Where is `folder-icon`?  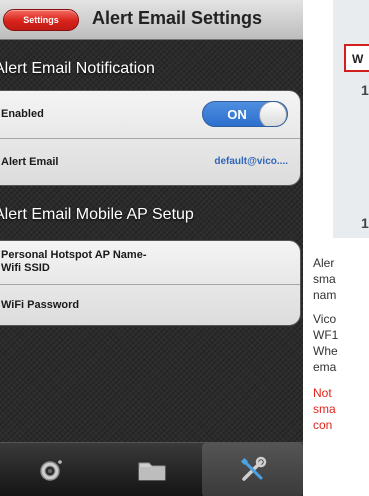
folder-icon is located at coordinates (152, 470).